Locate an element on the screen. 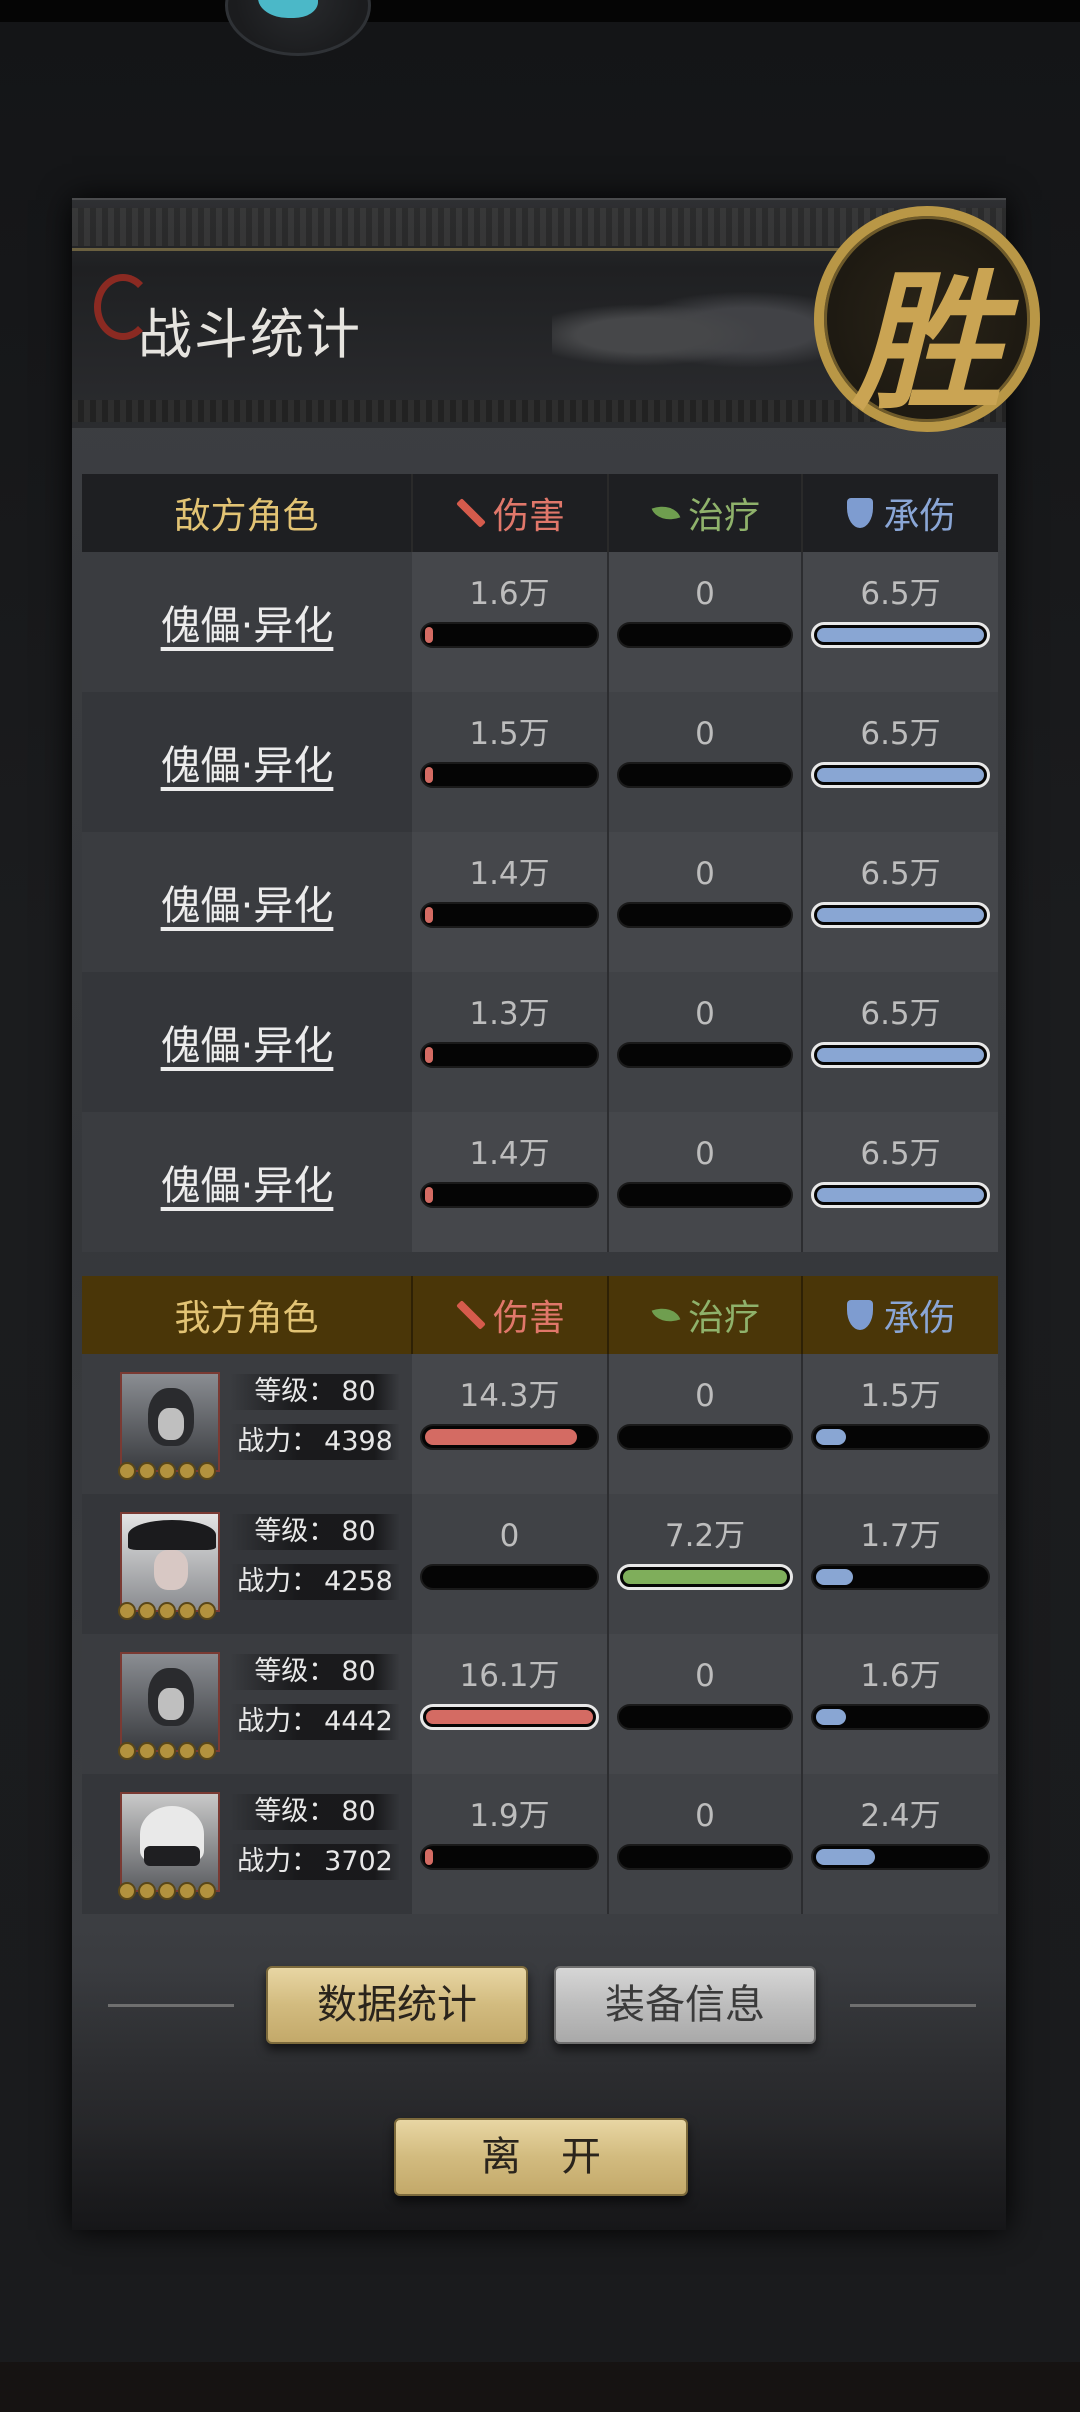  equipment-info-button: 装备信息 is located at coordinates (685, 2005).